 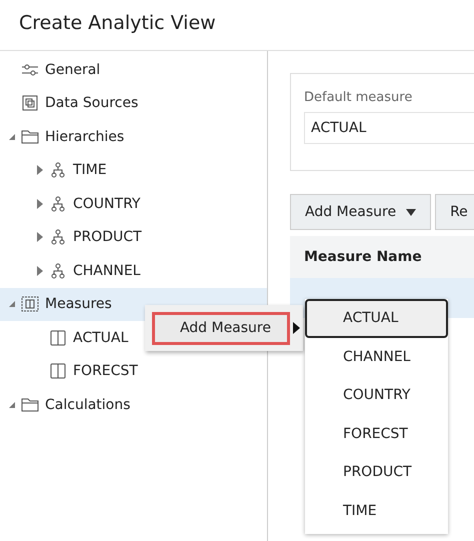 I want to click on tree-item: Data Sources, so click(x=133, y=103).